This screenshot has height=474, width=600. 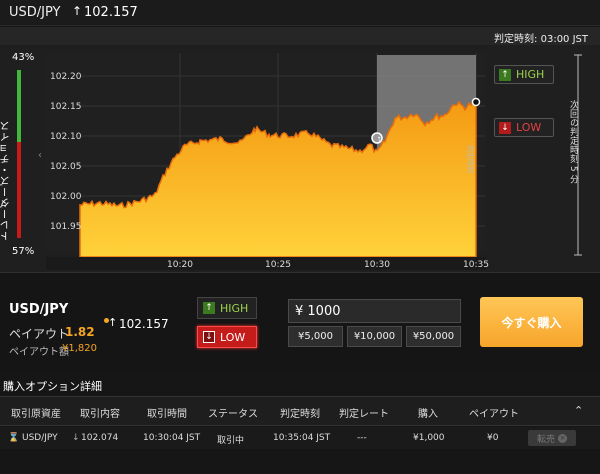 What do you see at coordinates (470, 159) in the screenshot?
I see `expiry-marker-label: 判定時刻` at bounding box center [470, 159].